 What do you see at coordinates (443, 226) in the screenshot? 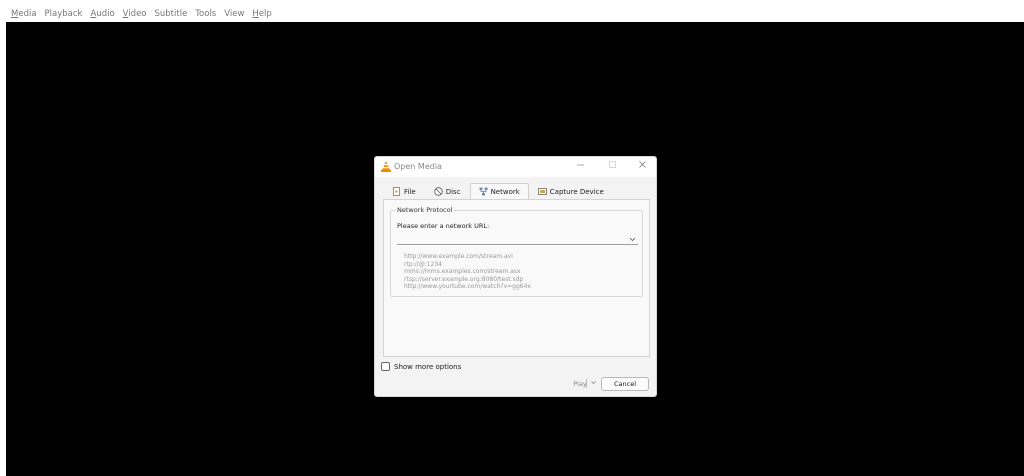
I see `url-label: Please enter a network URL:` at bounding box center [443, 226].